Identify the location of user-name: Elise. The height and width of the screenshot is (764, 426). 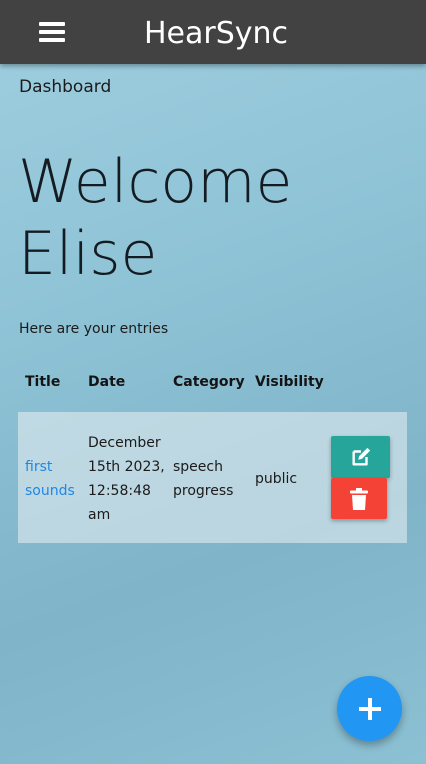
(88, 254).